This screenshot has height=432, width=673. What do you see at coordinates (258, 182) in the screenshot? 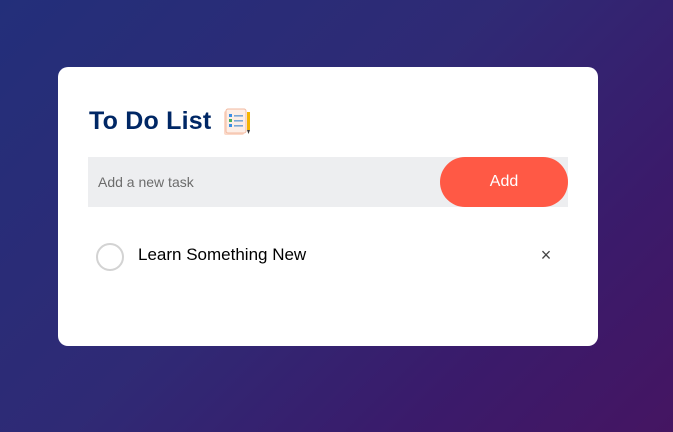
I see `task-input` at bounding box center [258, 182].